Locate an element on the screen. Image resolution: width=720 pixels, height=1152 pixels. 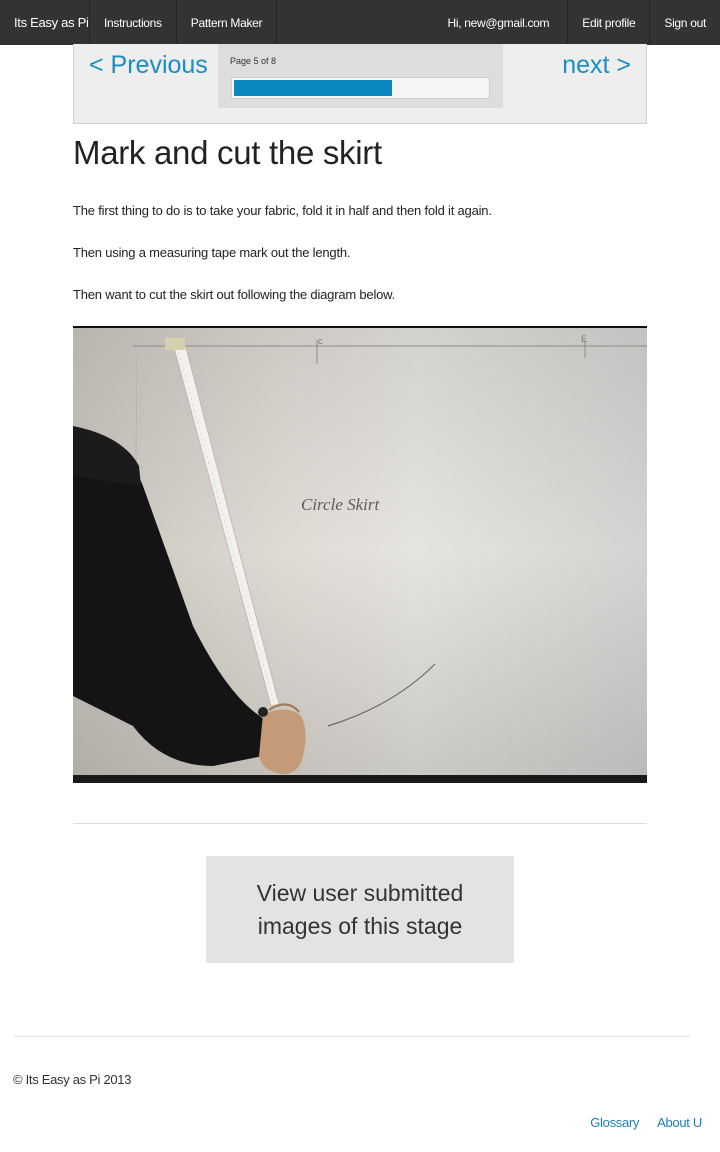
sign-out-link: Sign out is located at coordinates (684, 22).